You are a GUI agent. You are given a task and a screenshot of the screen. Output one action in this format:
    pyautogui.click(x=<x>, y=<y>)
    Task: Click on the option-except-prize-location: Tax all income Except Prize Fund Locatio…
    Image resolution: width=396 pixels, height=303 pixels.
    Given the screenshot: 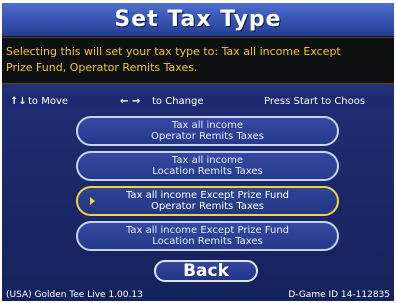 What is the action you would take?
    pyautogui.click(x=207, y=236)
    